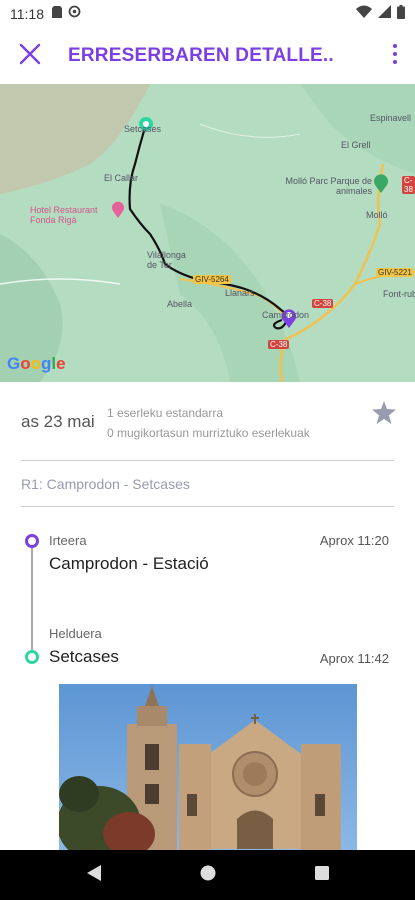 The height and width of the screenshot is (900, 415). I want to click on close-button, so click(30, 56).